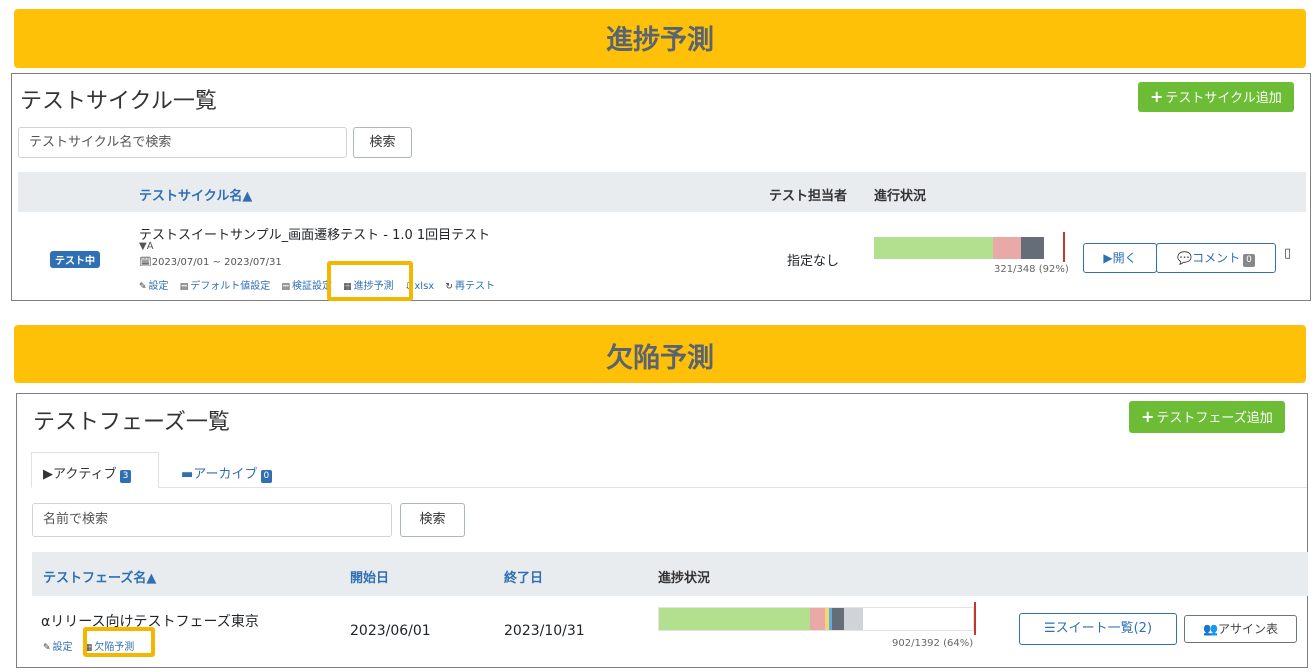 This screenshot has width=1313, height=672. What do you see at coordinates (1287, 253) in the screenshot?
I see `clipboard-icon: ▯` at bounding box center [1287, 253].